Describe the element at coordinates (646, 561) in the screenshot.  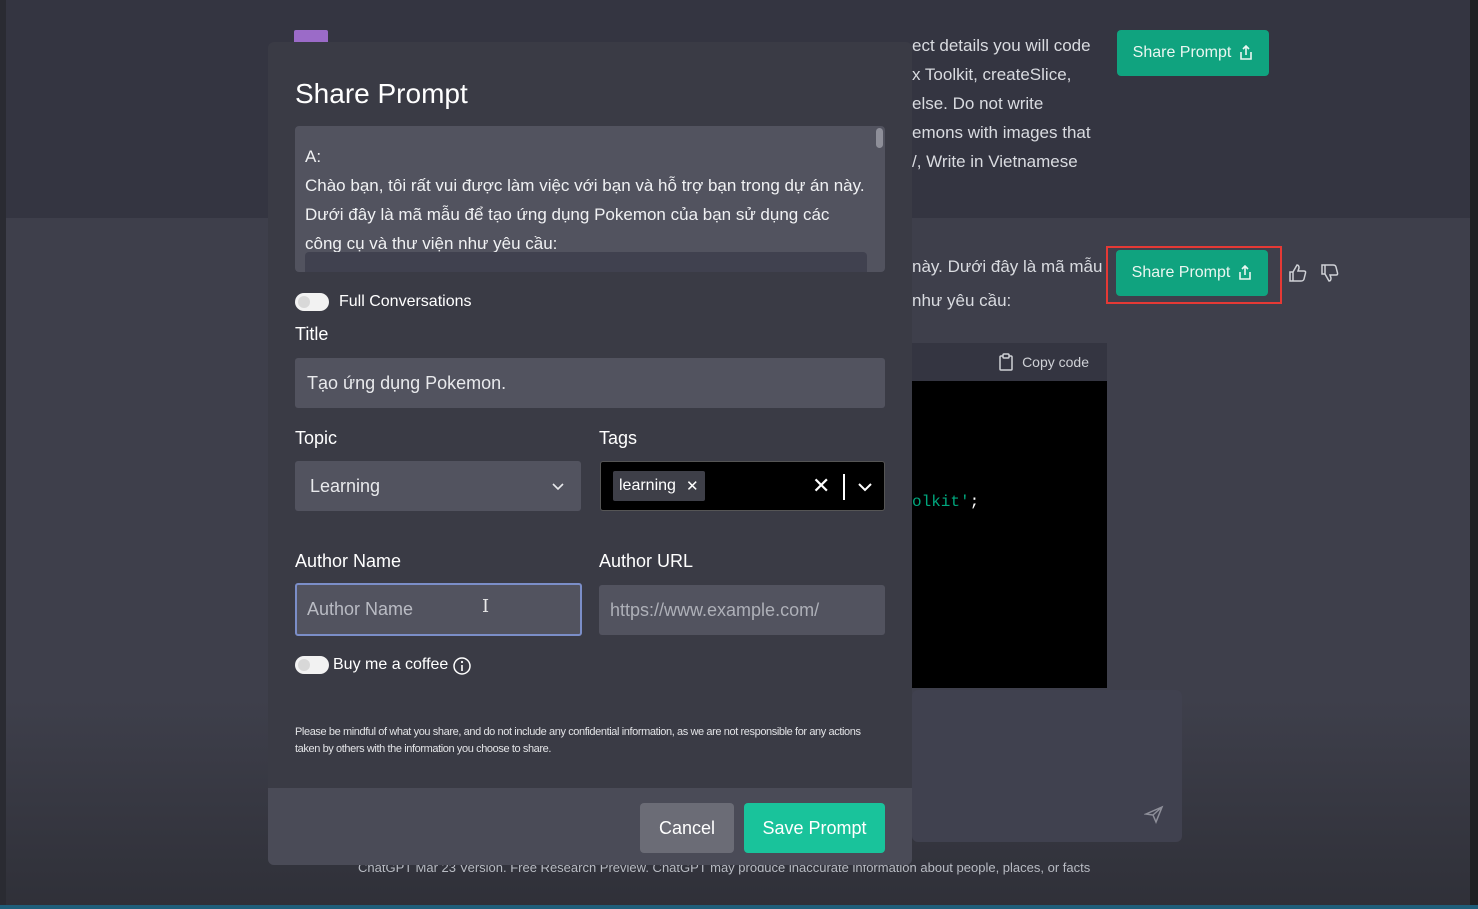
I see `author-url-label: Author URL` at that location.